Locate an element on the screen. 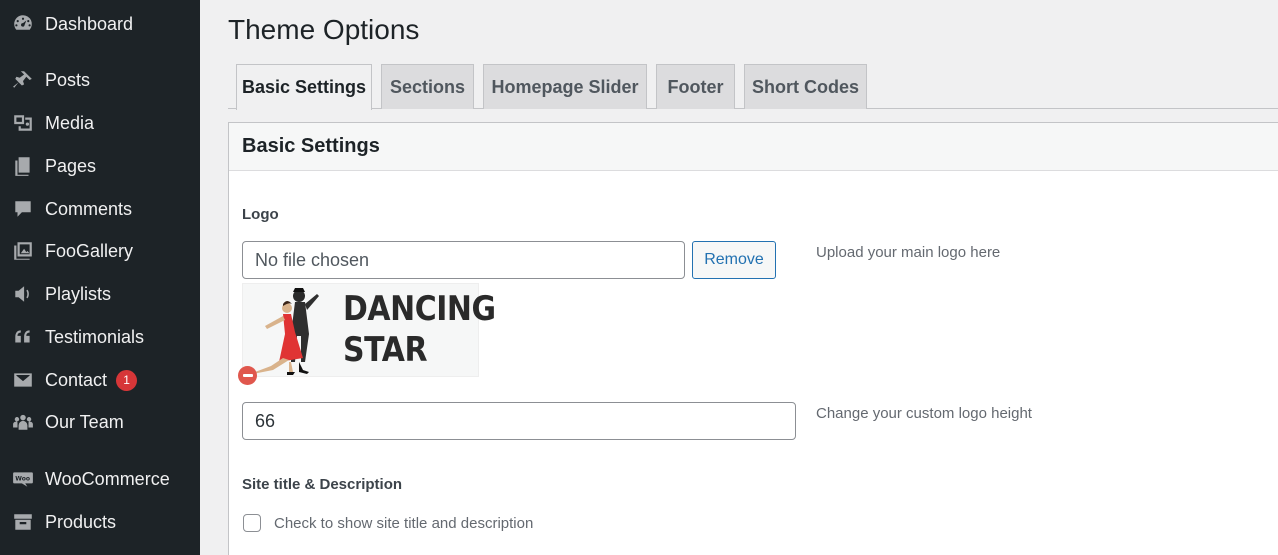 This screenshot has height=555, width=1278. menu-item-comments: Comments is located at coordinates (100, 209).